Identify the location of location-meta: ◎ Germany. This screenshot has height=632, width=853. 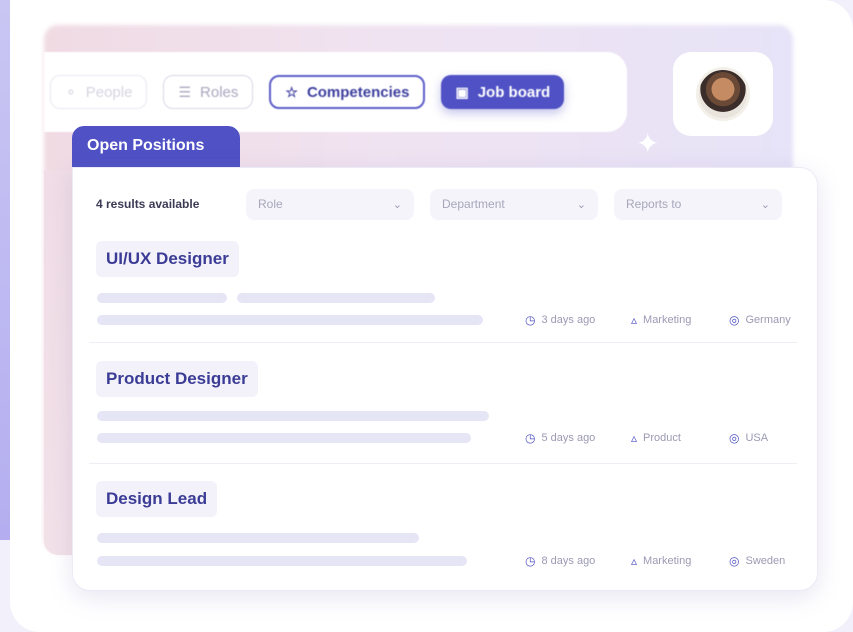
(763, 320).